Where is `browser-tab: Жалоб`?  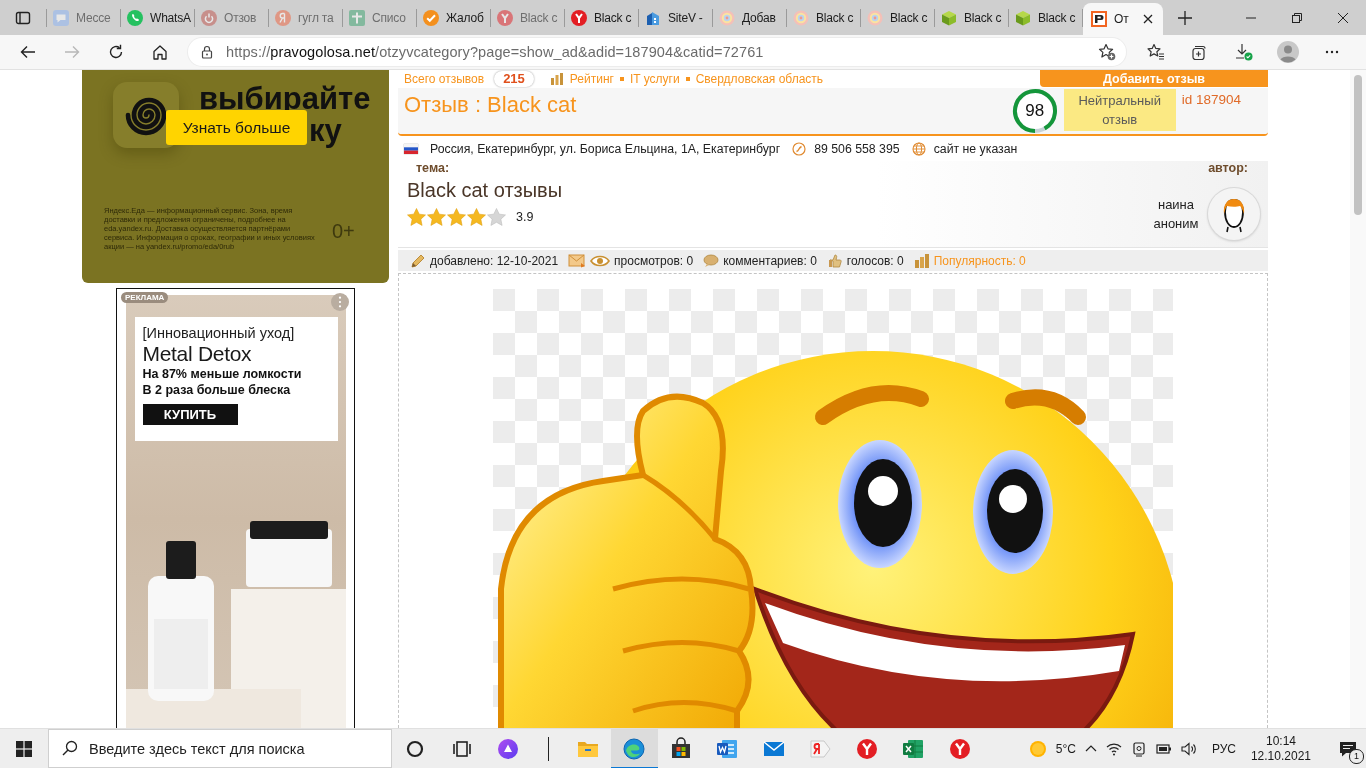 browser-tab: Жалоб is located at coordinates (453, 17).